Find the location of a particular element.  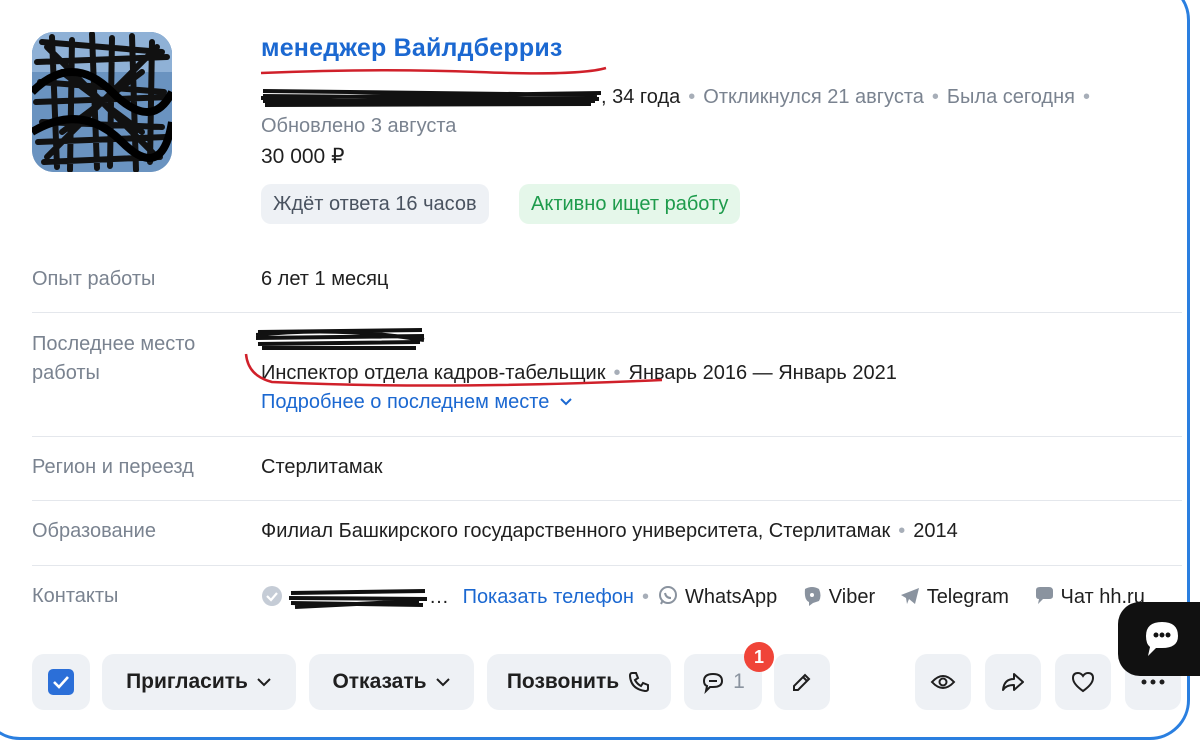

chat-fab-button is located at coordinates (1159, 639).